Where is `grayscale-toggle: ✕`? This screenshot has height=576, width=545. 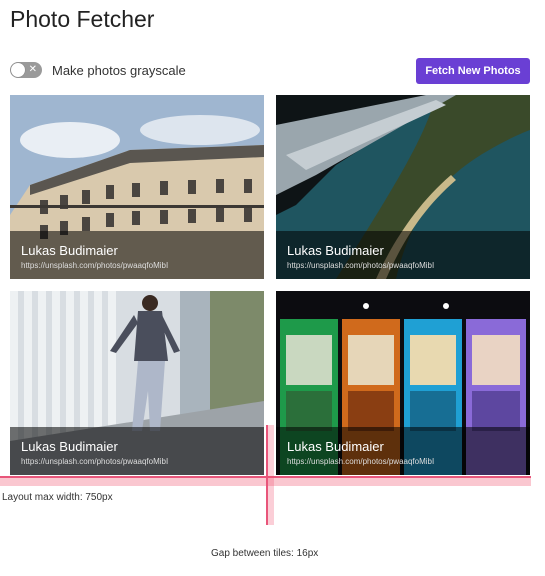 grayscale-toggle: ✕ is located at coordinates (26, 70).